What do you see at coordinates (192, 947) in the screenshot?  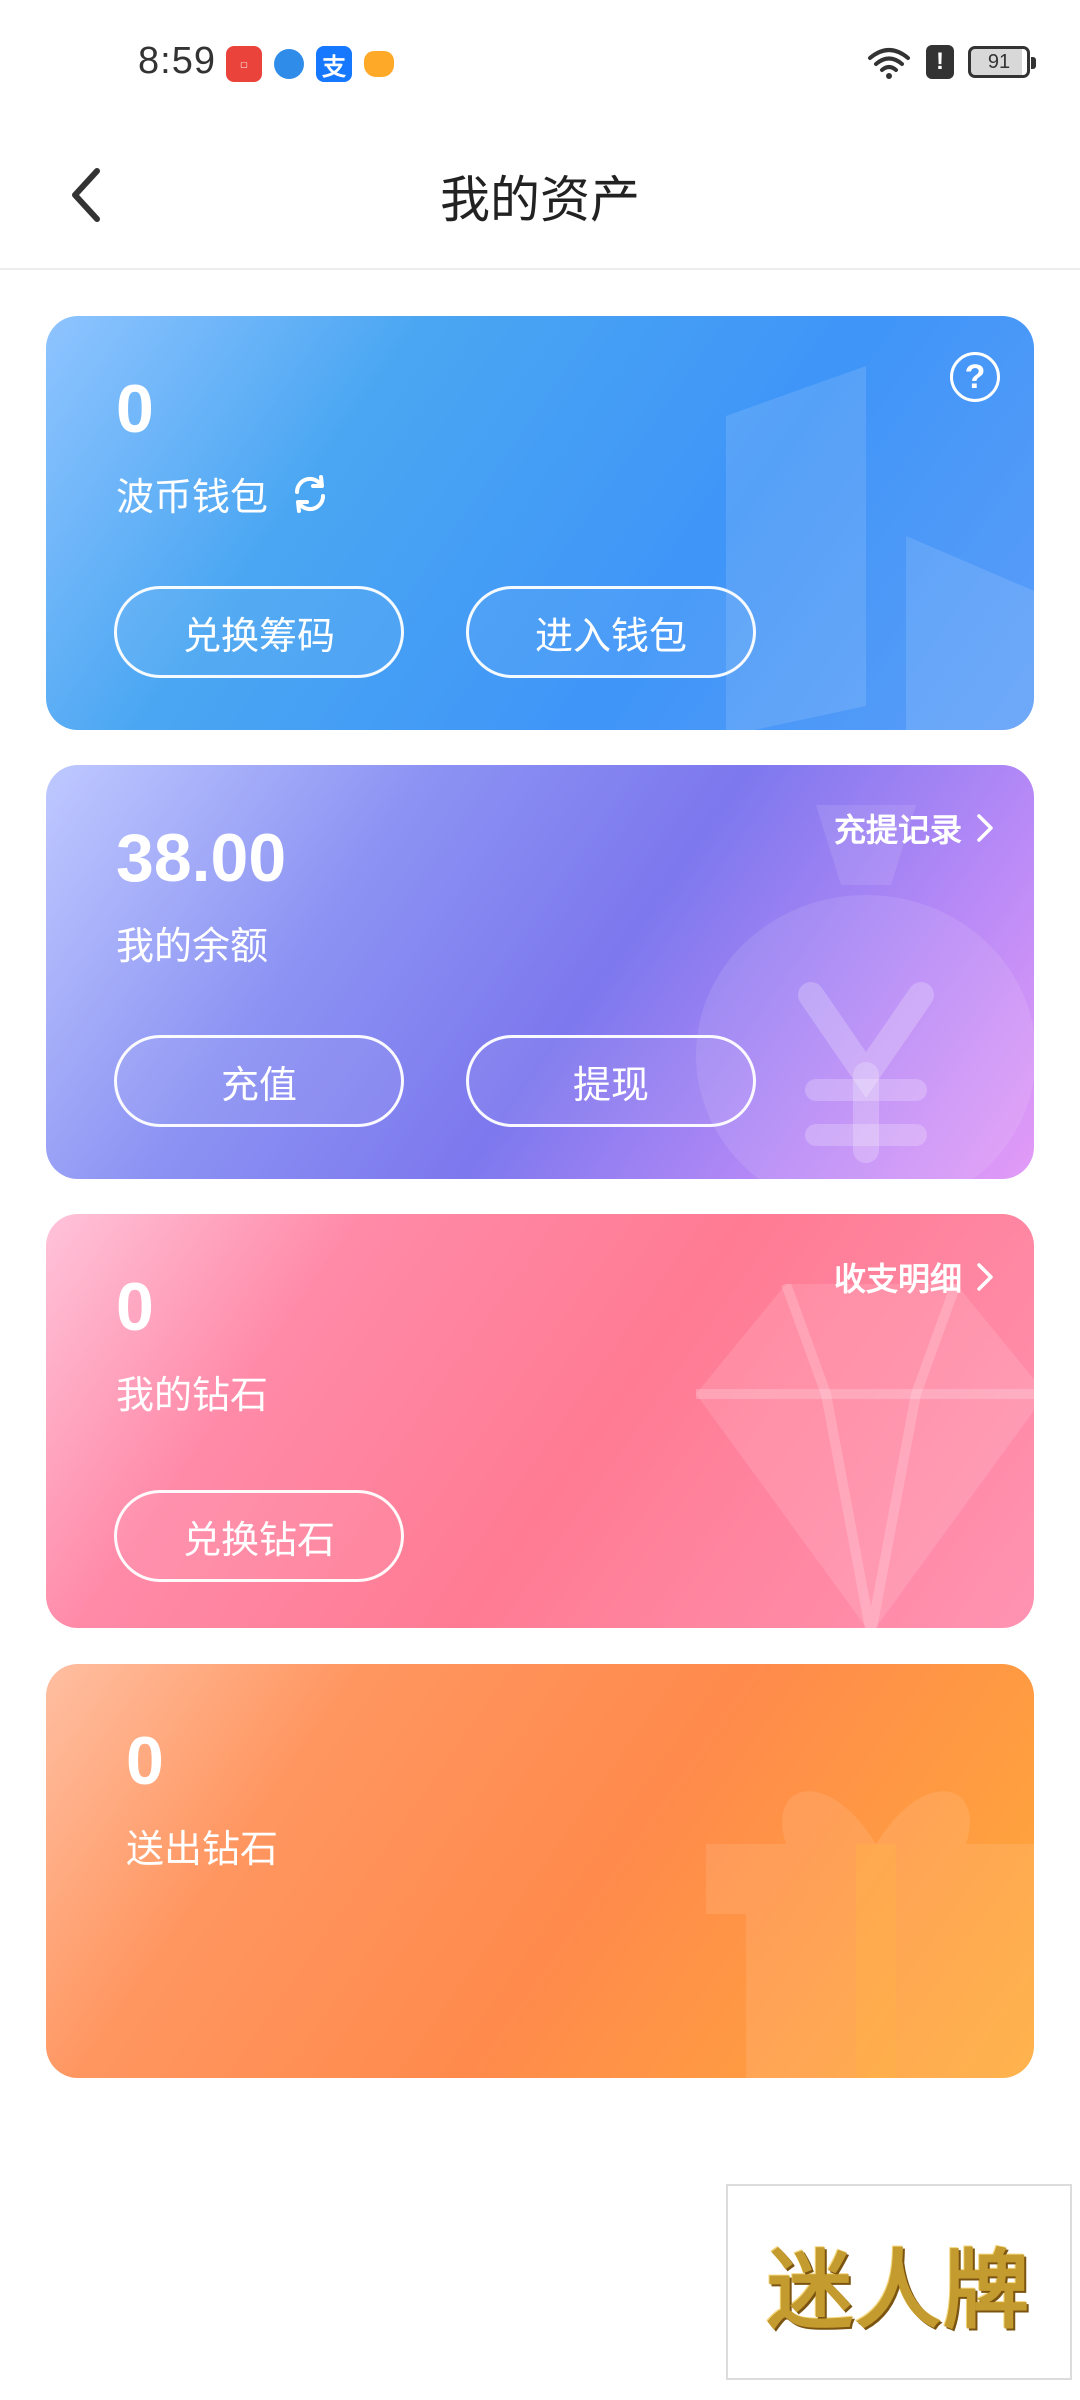 I see `balance-label: 我的余额` at bounding box center [192, 947].